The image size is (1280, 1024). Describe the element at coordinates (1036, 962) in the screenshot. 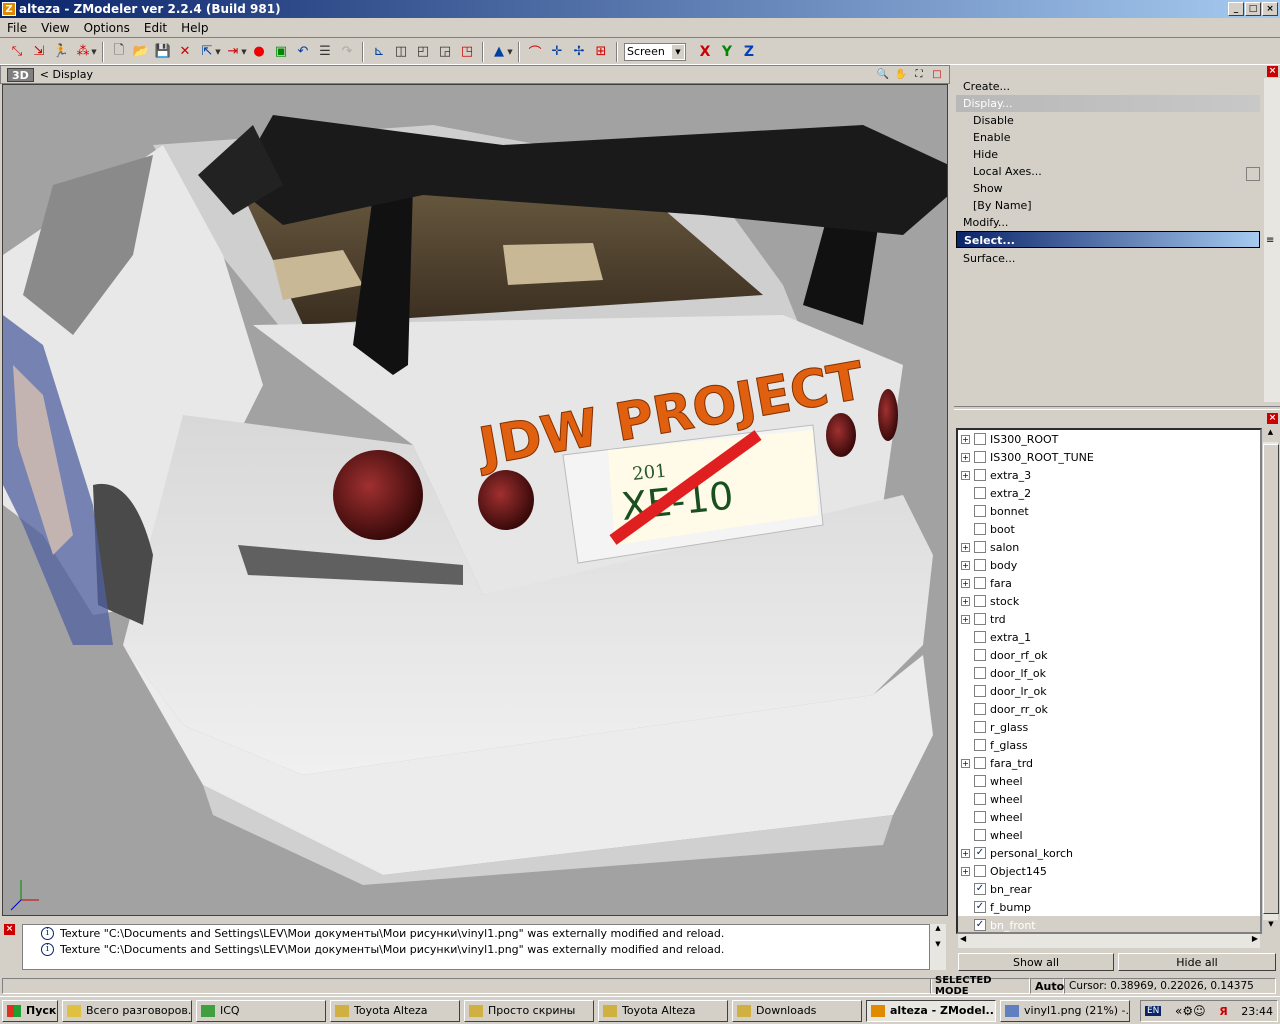

I see `show-all-button: Show all` at that location.